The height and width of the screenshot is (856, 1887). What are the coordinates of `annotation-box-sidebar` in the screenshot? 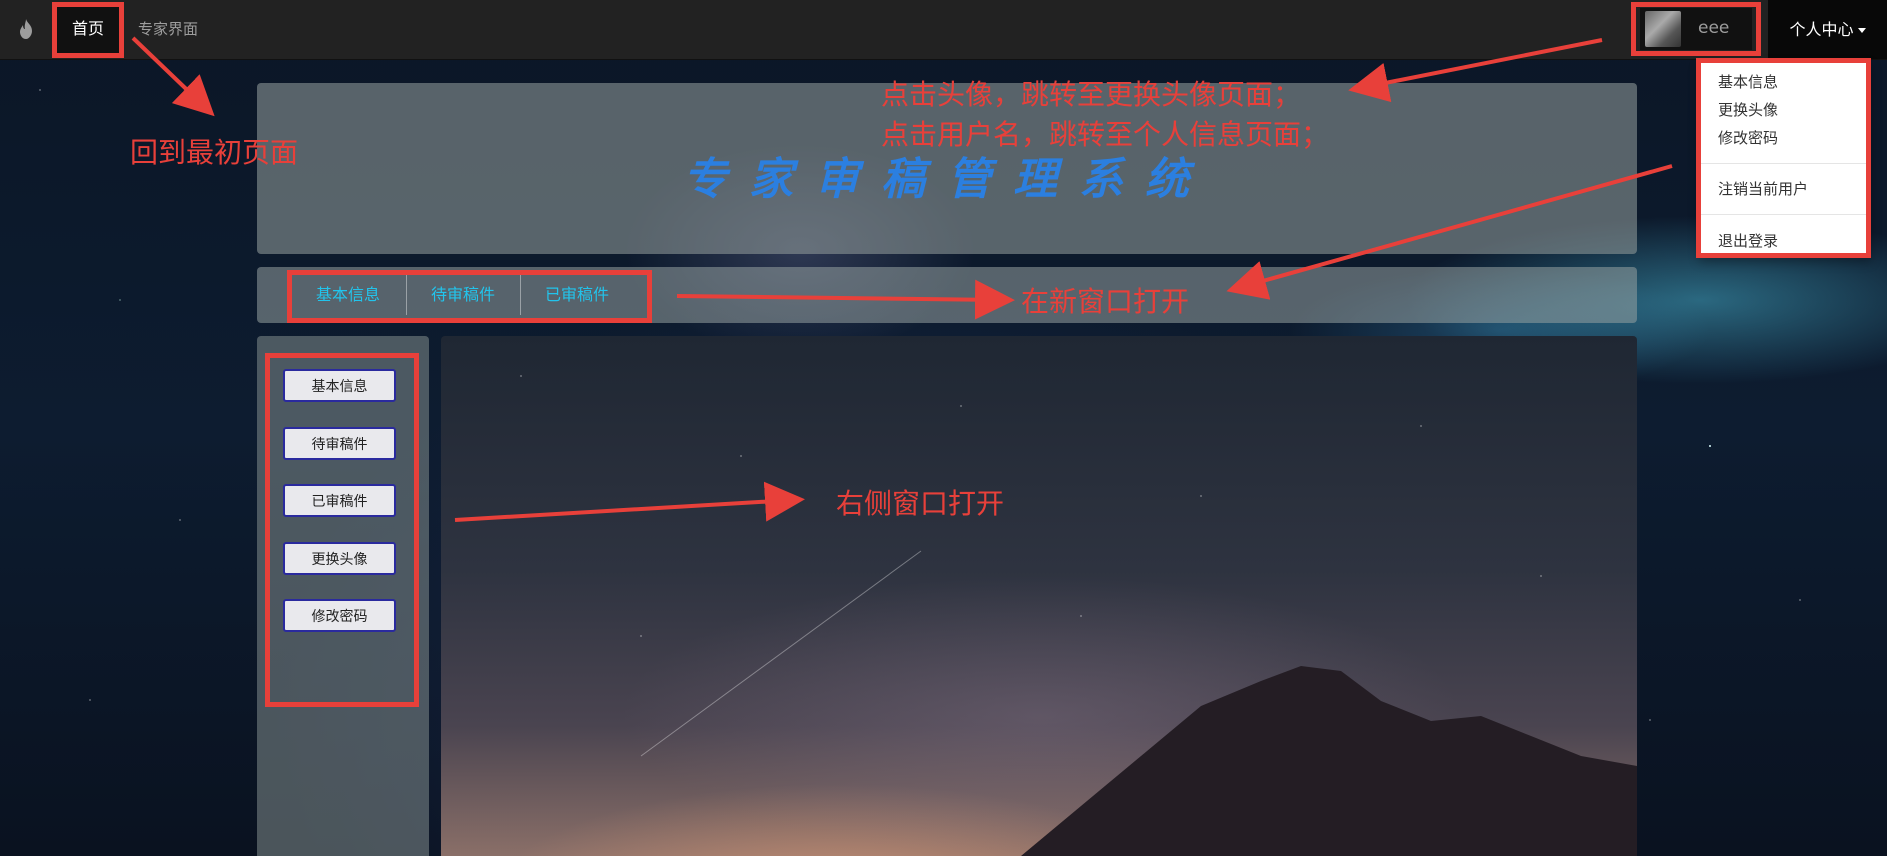 It's located at (342, 530).